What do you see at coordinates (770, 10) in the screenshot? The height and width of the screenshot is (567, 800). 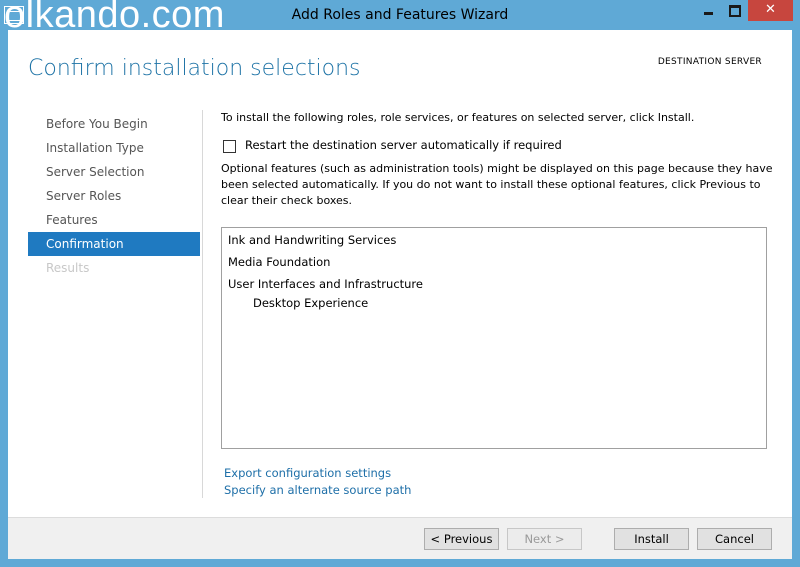 I see `close-icon: ✕` at bounding box center [770, 10].